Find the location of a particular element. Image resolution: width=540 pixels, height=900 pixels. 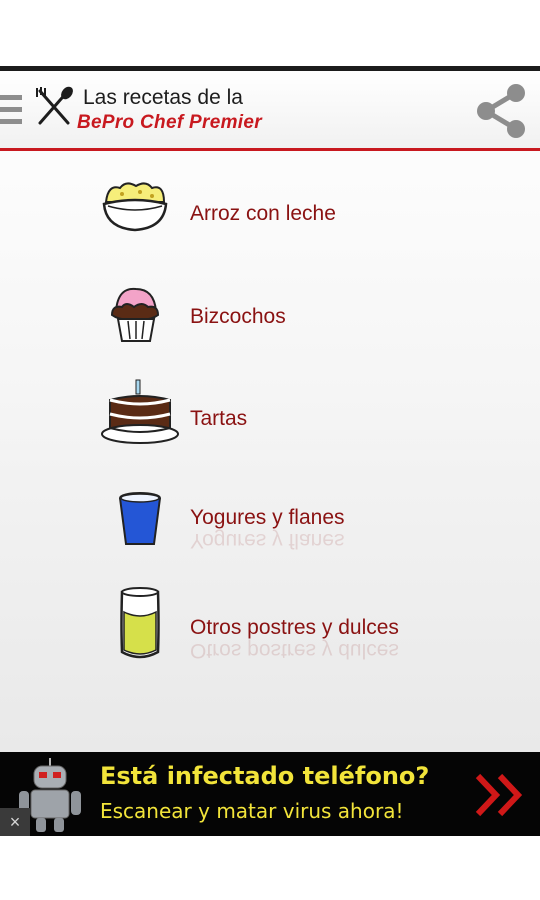

app-title-line2: BePro Chef Premier is located at coordinates (169, 122).